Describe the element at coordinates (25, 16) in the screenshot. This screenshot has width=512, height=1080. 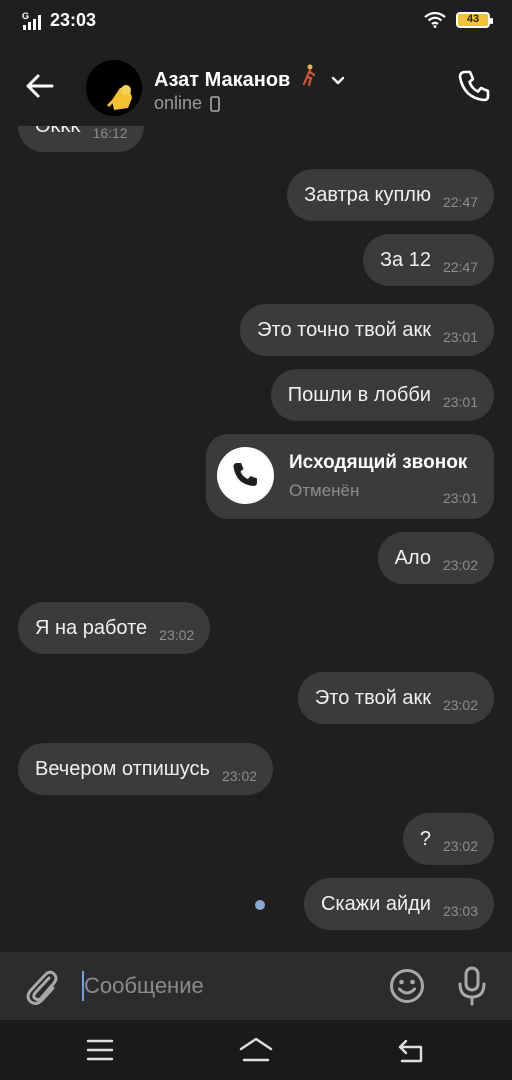
I see `svg-text: G` at that location.